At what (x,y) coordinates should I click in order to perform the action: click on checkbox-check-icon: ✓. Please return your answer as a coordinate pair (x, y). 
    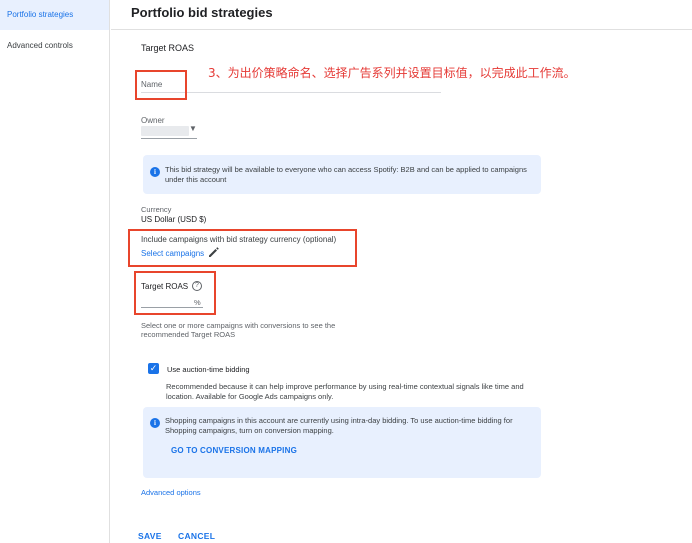
    Looking at the image, I should click on (153, 368).